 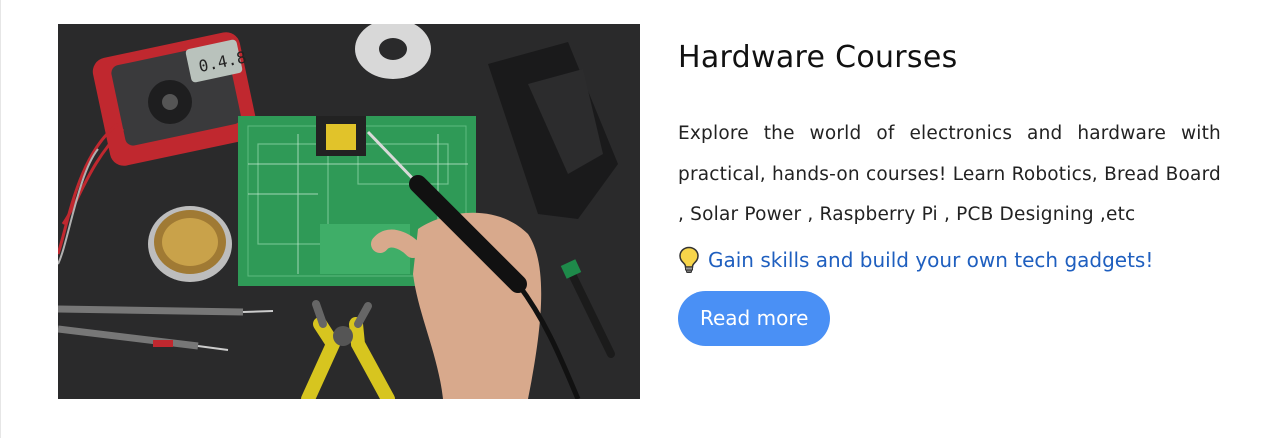 What do you see at coordinates (689, 260) in the screenshot?
I see `lightbulb-icon` at bounding box center [689, 260].